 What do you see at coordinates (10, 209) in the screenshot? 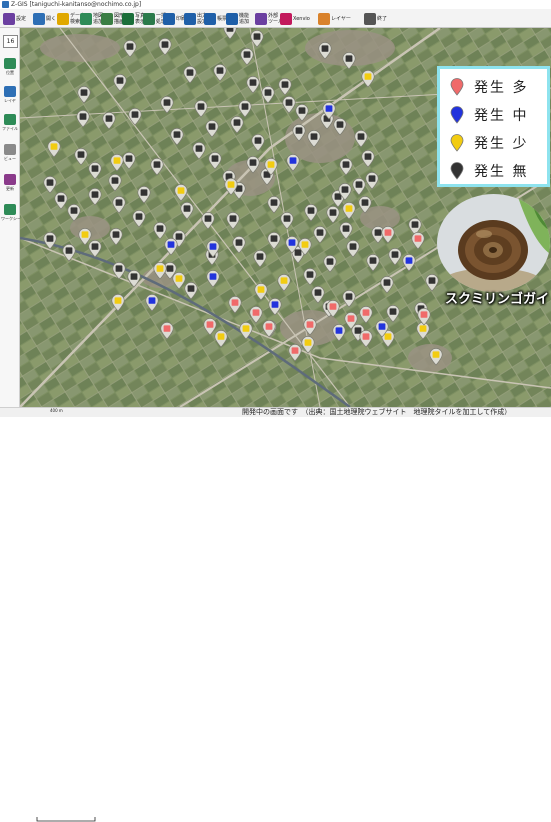
I see `worksheet-icon` at bounding box center [10, 209].